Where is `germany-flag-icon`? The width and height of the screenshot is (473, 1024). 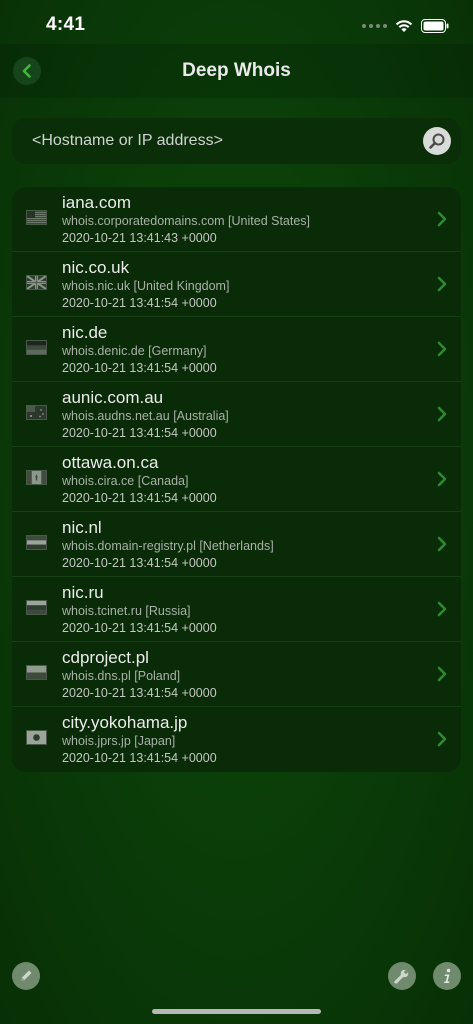 germany-flag-icon is located at coordinates (36, 347).